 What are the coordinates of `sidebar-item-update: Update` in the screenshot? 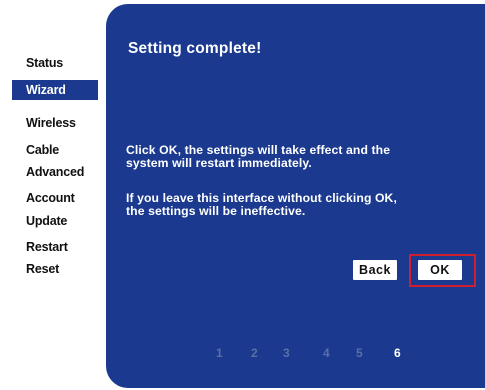 It's located at (46, 221).